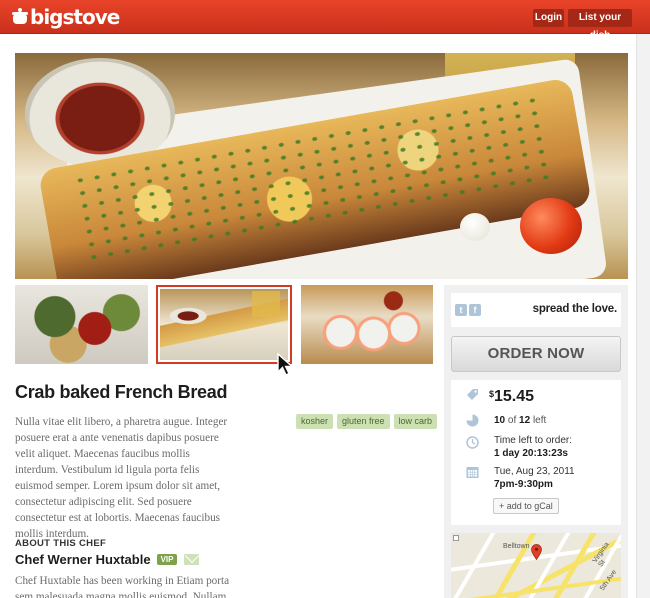 This screenshot has height=598, width=650. What do you see at coordinates (534, 471) in the screenshot?
I see `event-date: Tue, Aug 23, 2011` at bounding box center [534, 471].